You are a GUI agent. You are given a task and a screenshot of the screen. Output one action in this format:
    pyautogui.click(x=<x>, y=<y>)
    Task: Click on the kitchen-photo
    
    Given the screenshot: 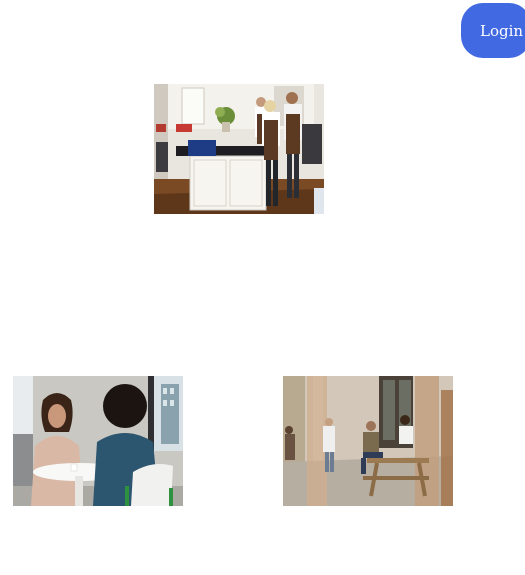 What is the action you would take?
    pyautogui.click(x=239, y=149)
    